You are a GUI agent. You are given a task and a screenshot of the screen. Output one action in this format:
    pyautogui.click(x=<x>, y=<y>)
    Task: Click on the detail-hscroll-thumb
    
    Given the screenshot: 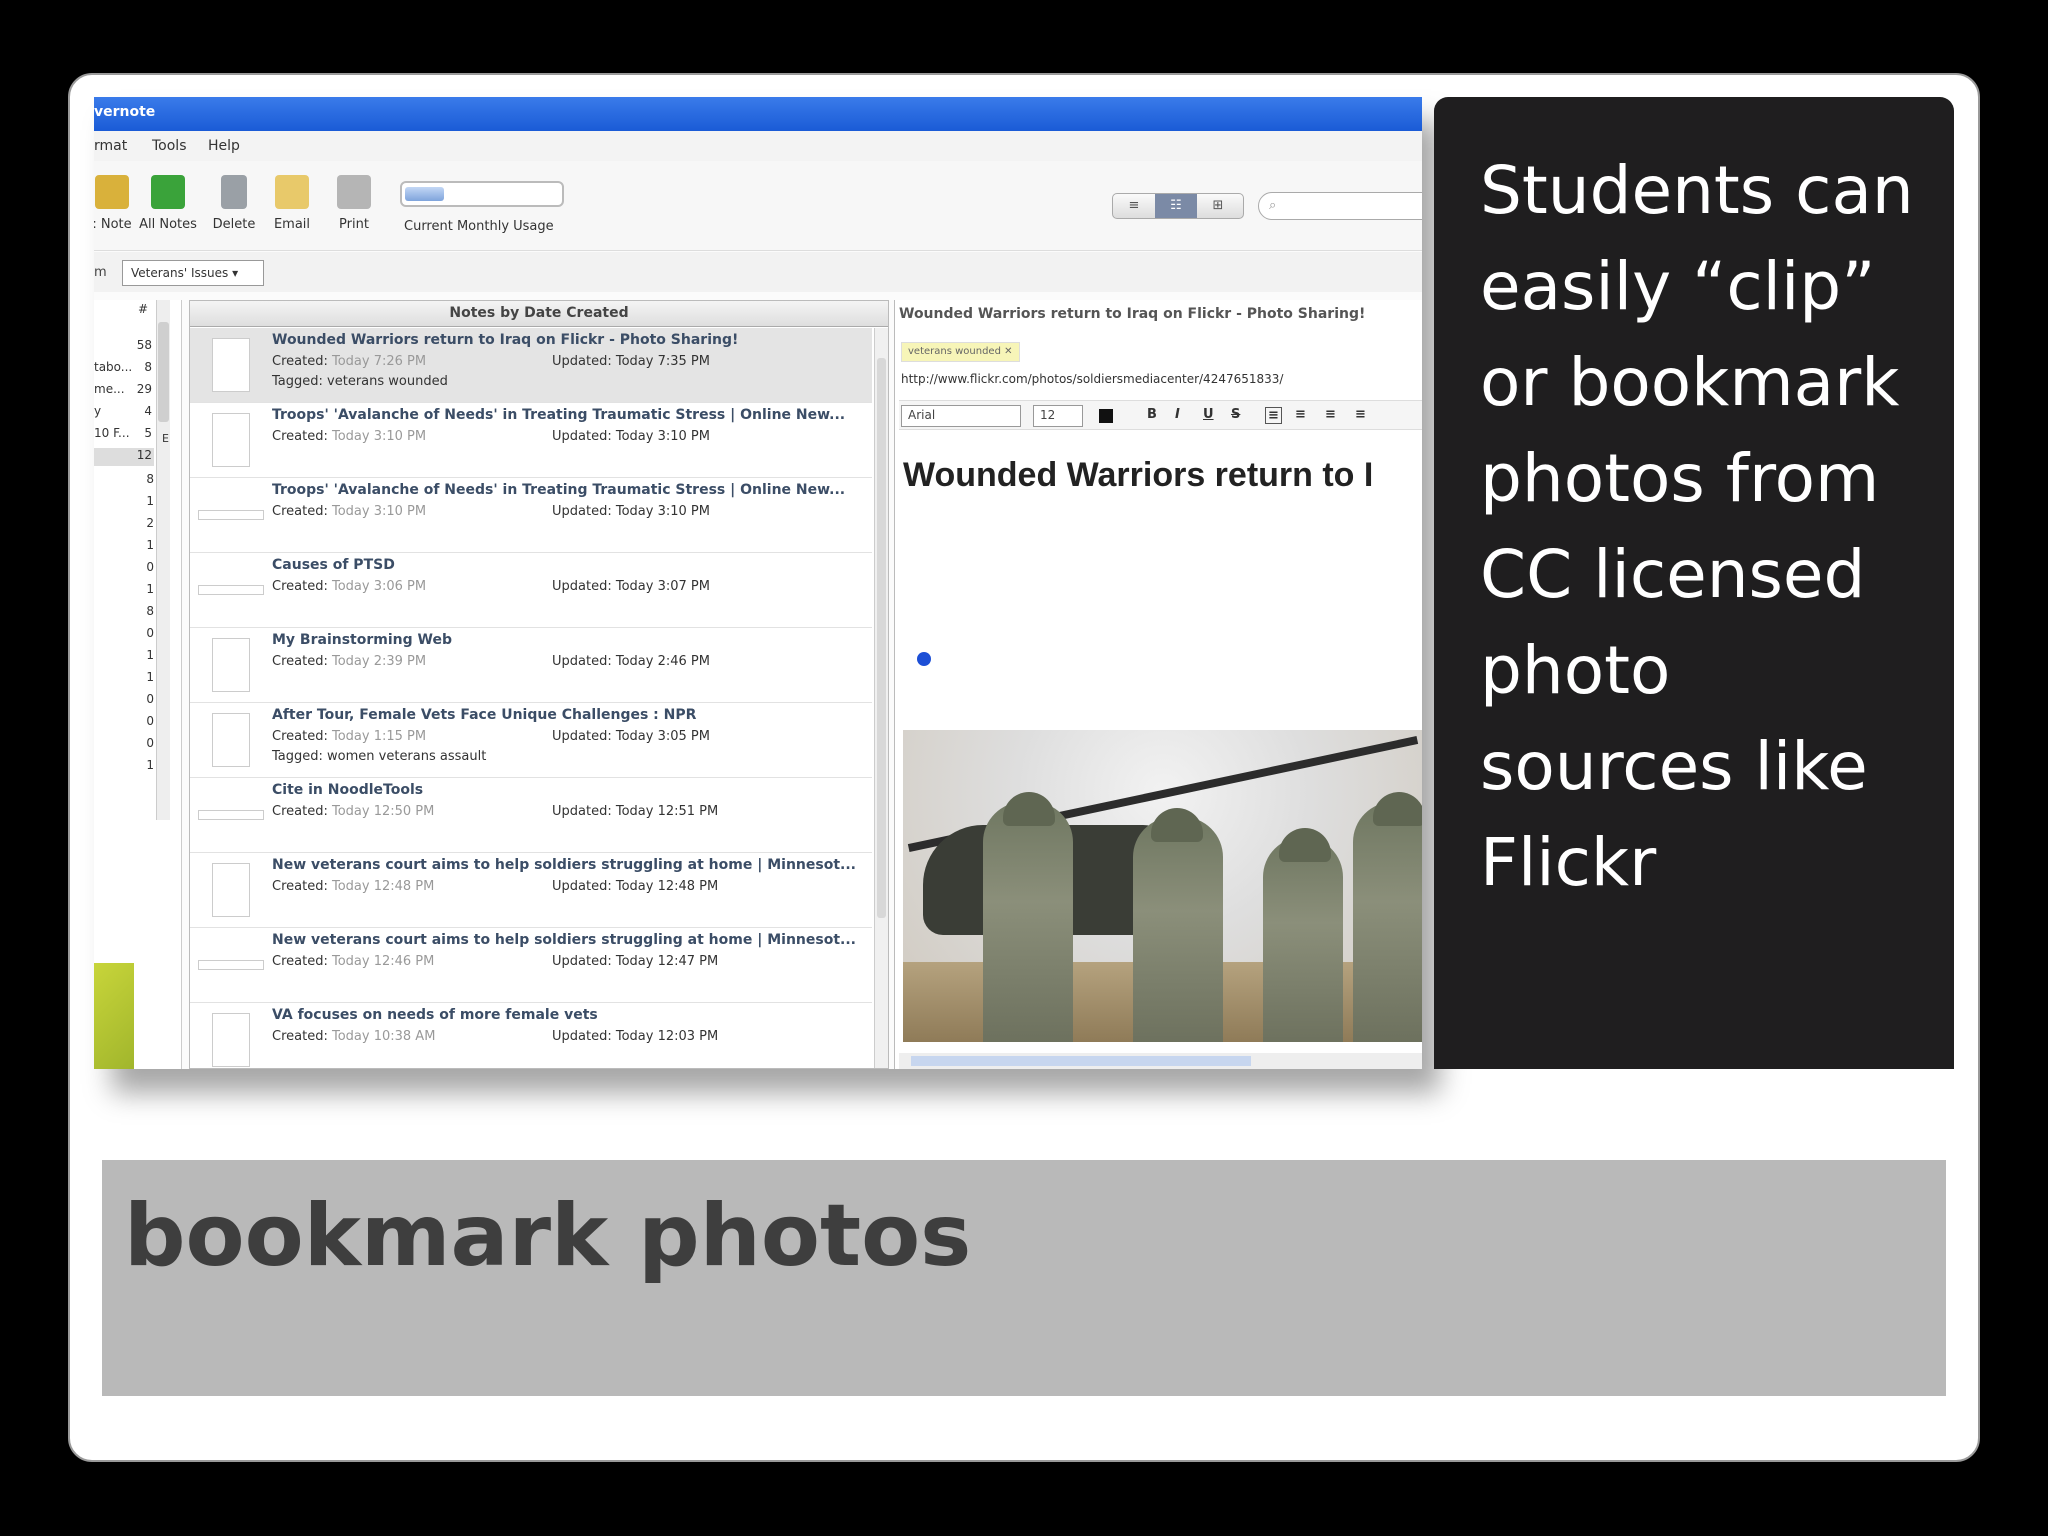 What is the action you would take?
    pyautogui.click(x=1081, y=1061)
    